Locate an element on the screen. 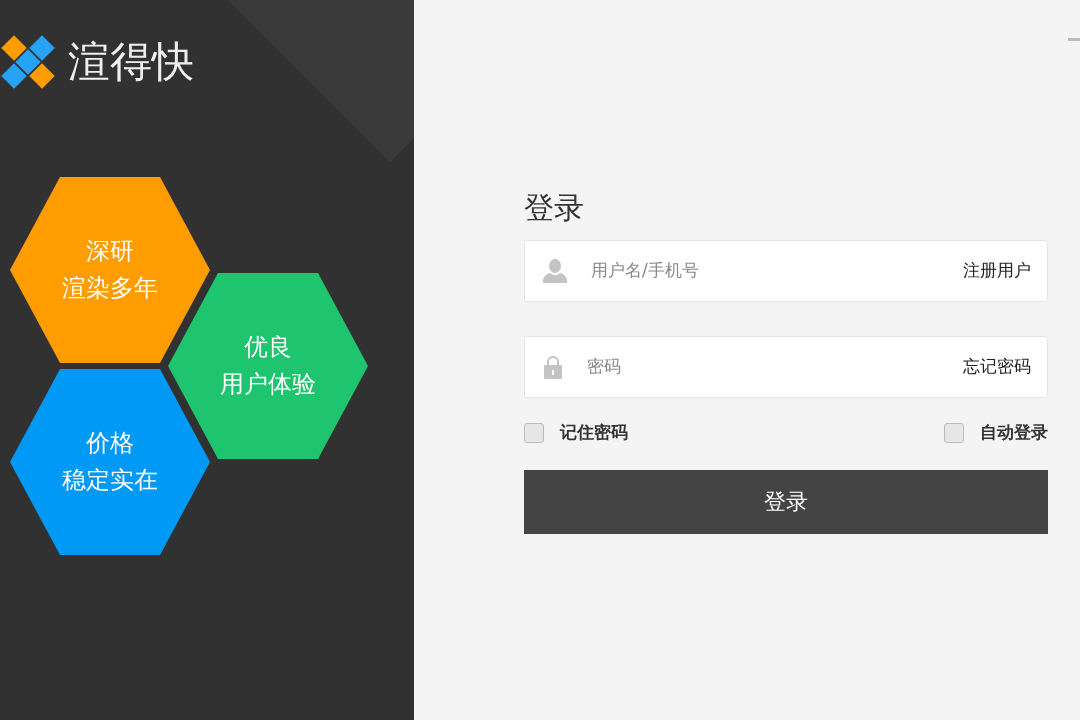  feature-text: 优良 is located at coordinates (268, 347).